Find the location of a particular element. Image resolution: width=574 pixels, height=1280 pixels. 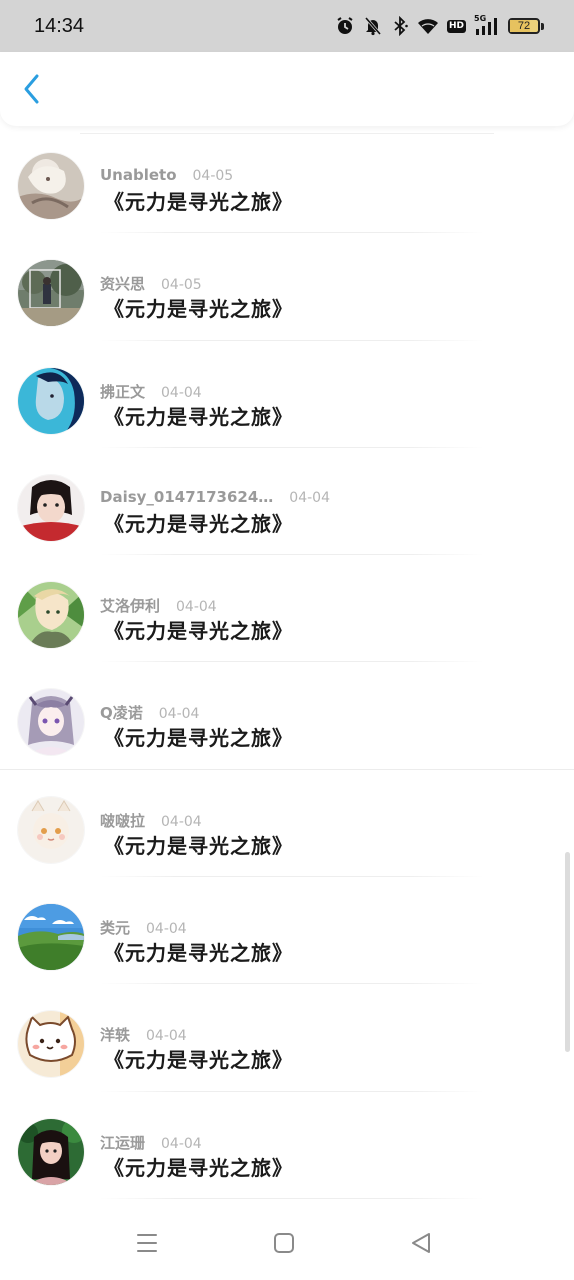

item-meta: 类元 04-04 is located at coordinates (143, 927).